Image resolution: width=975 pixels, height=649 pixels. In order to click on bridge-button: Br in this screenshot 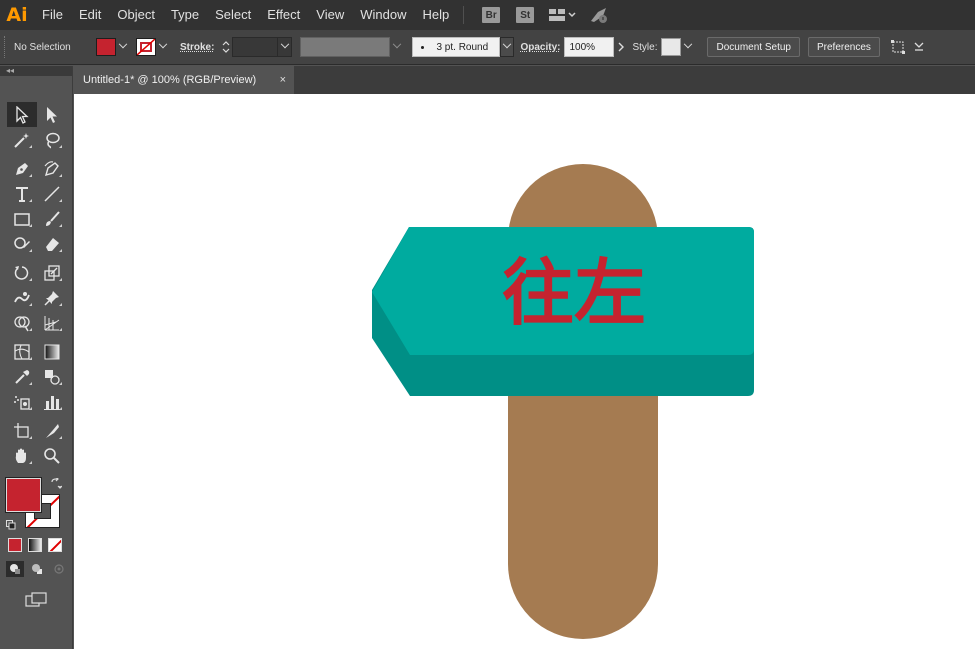, I will do `click(491, 15)`.